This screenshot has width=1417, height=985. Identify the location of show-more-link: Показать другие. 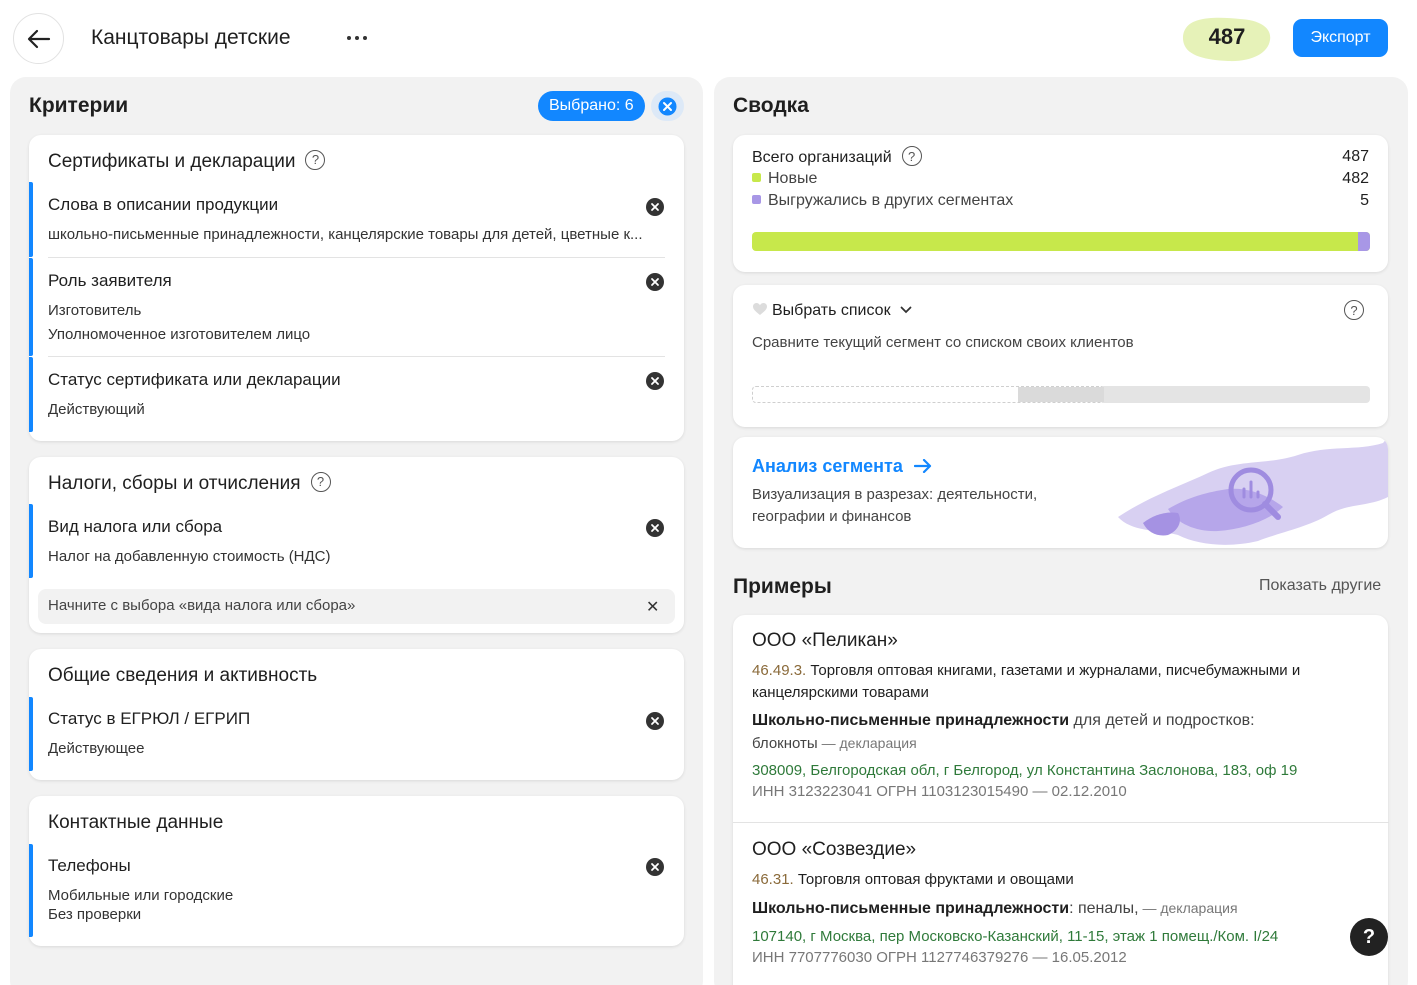
(1320, 586).